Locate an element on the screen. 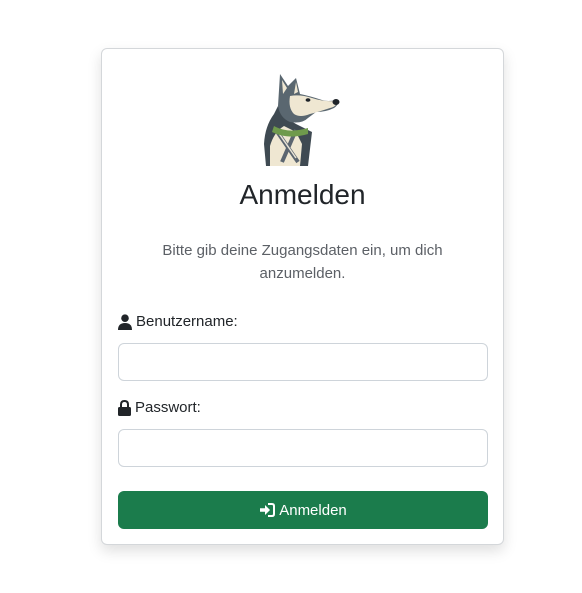  sign-in-icon is located at coordinates (268, 510).